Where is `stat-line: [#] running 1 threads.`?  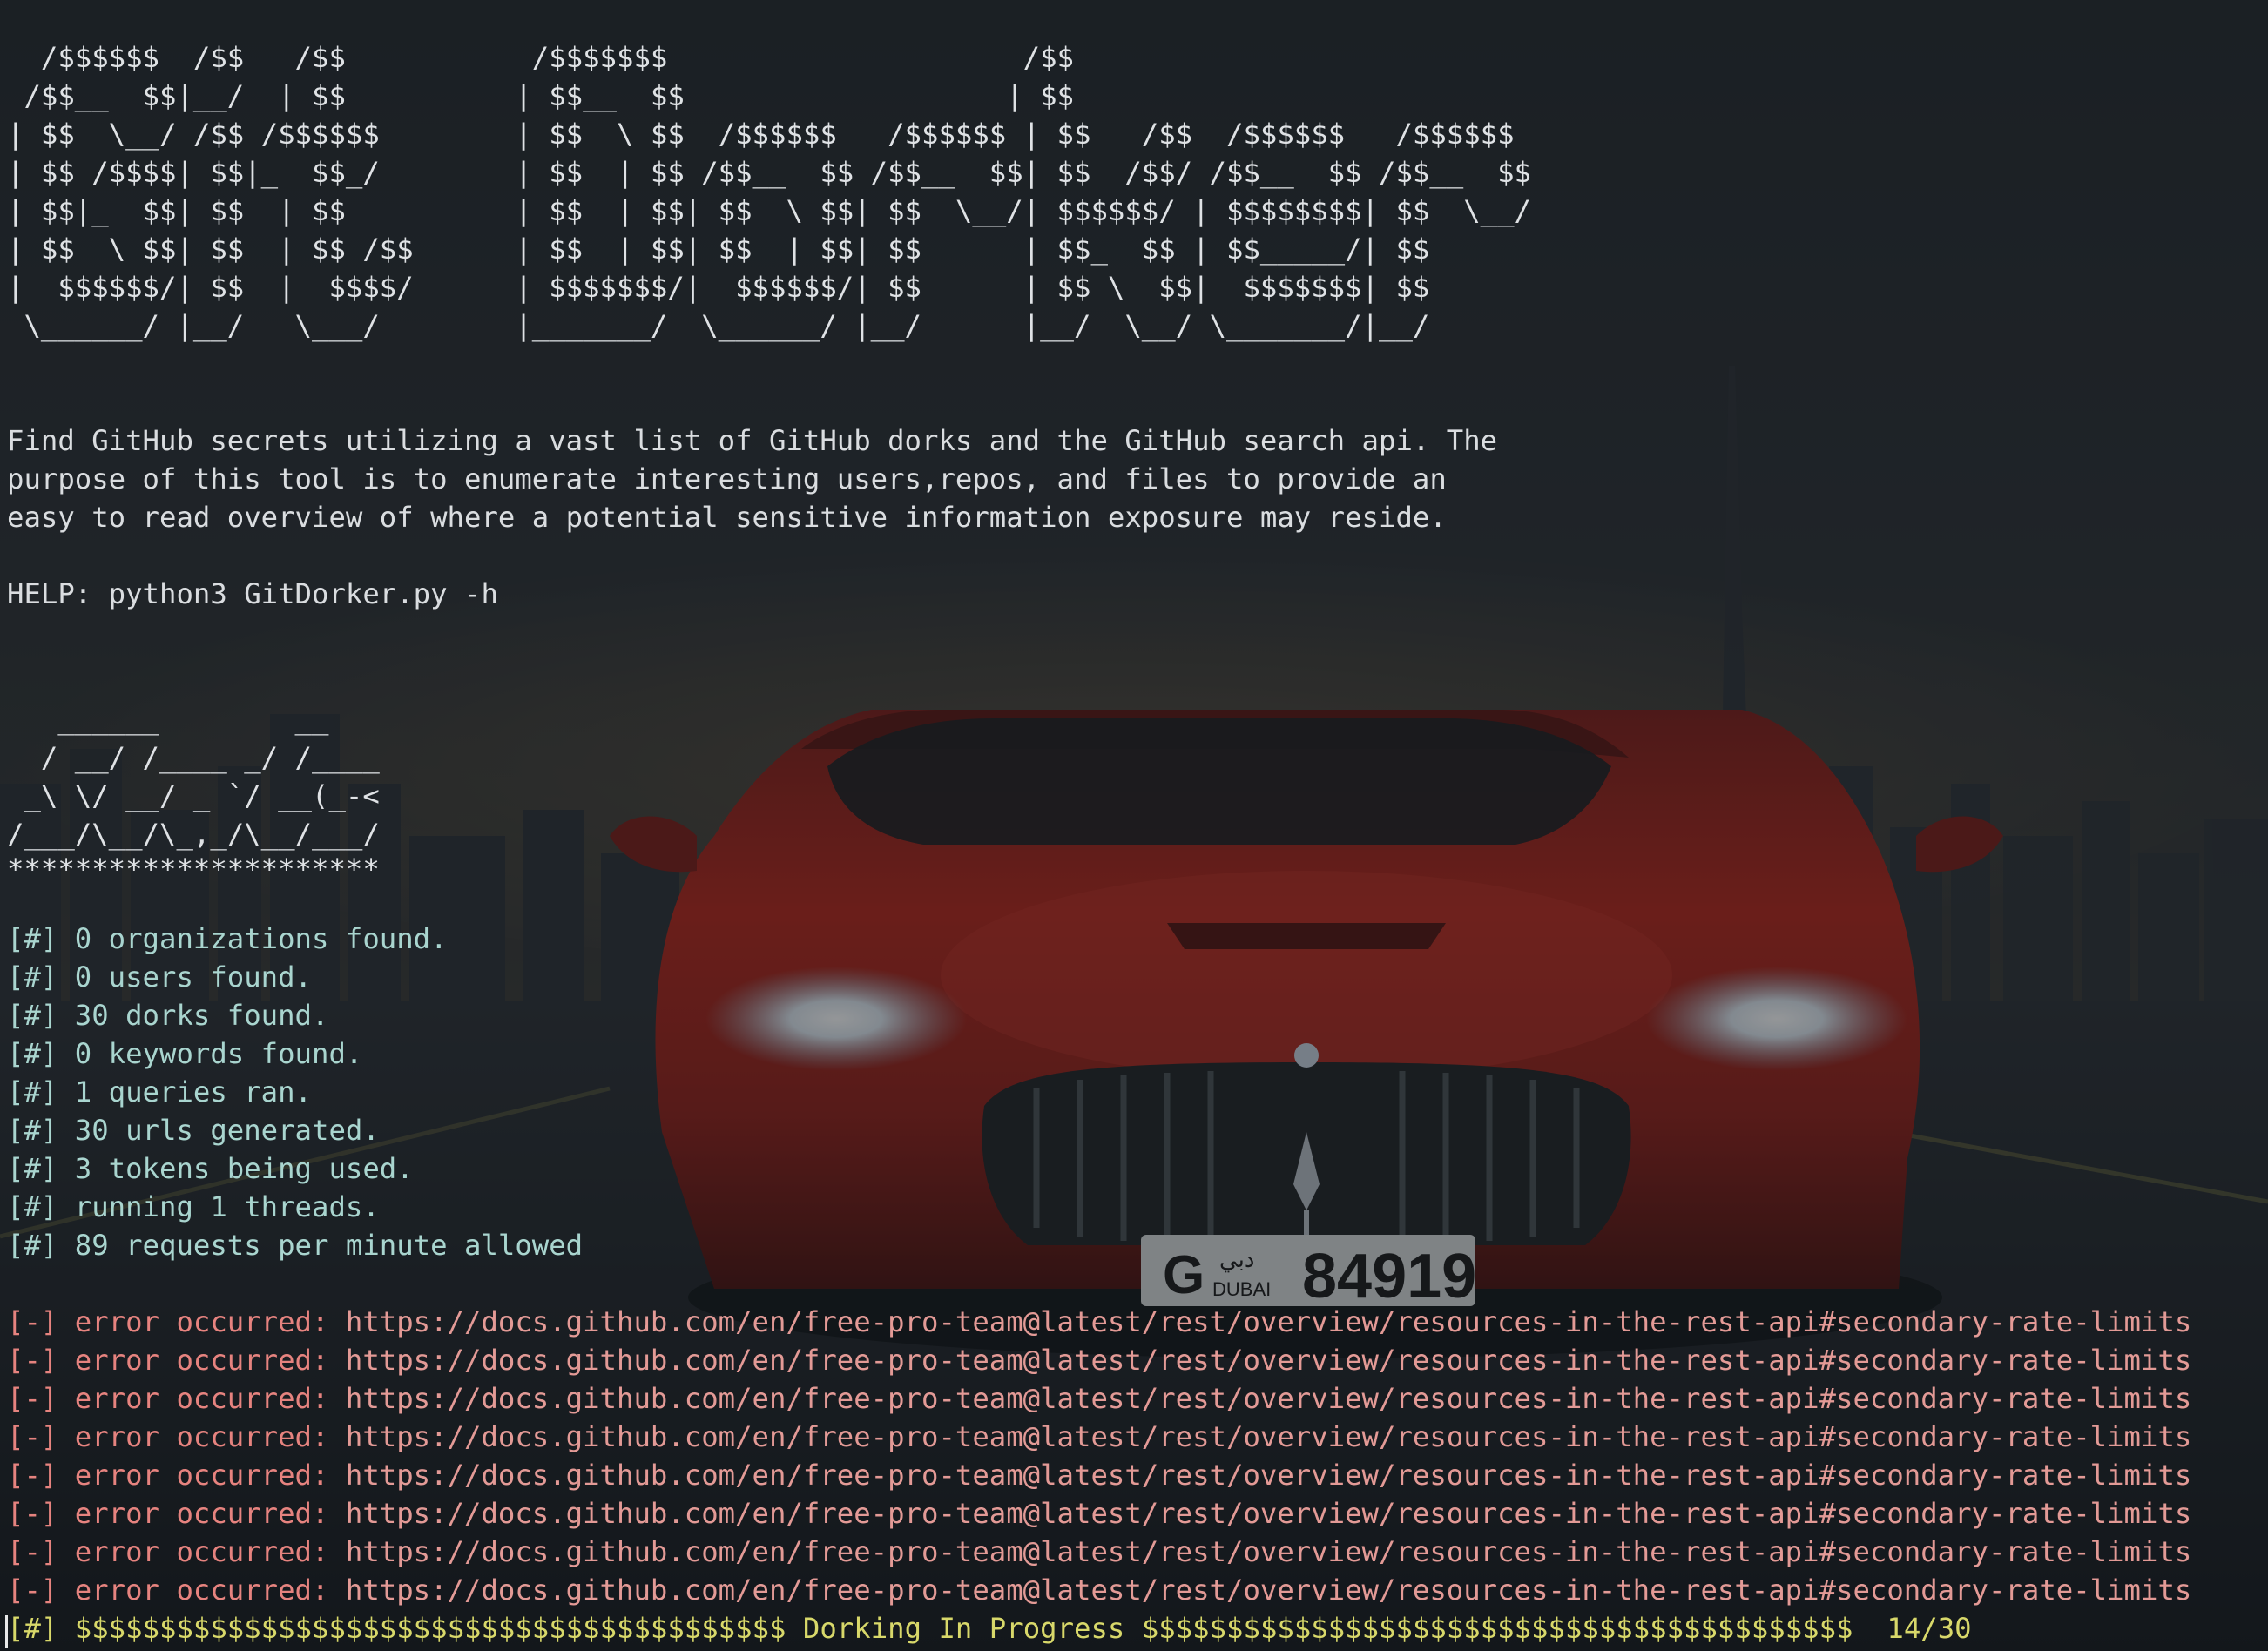 stat-line: [#] running 1 threads. is located at coordinates (193, 1206).